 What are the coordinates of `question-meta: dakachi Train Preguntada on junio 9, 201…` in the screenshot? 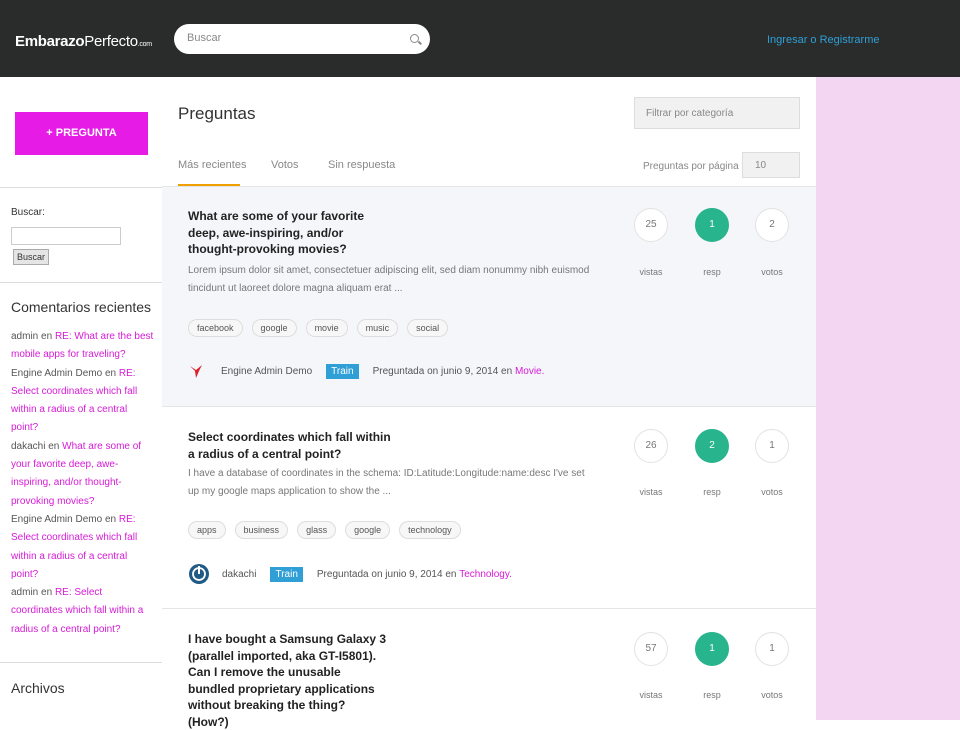 It's located at (350, 574).